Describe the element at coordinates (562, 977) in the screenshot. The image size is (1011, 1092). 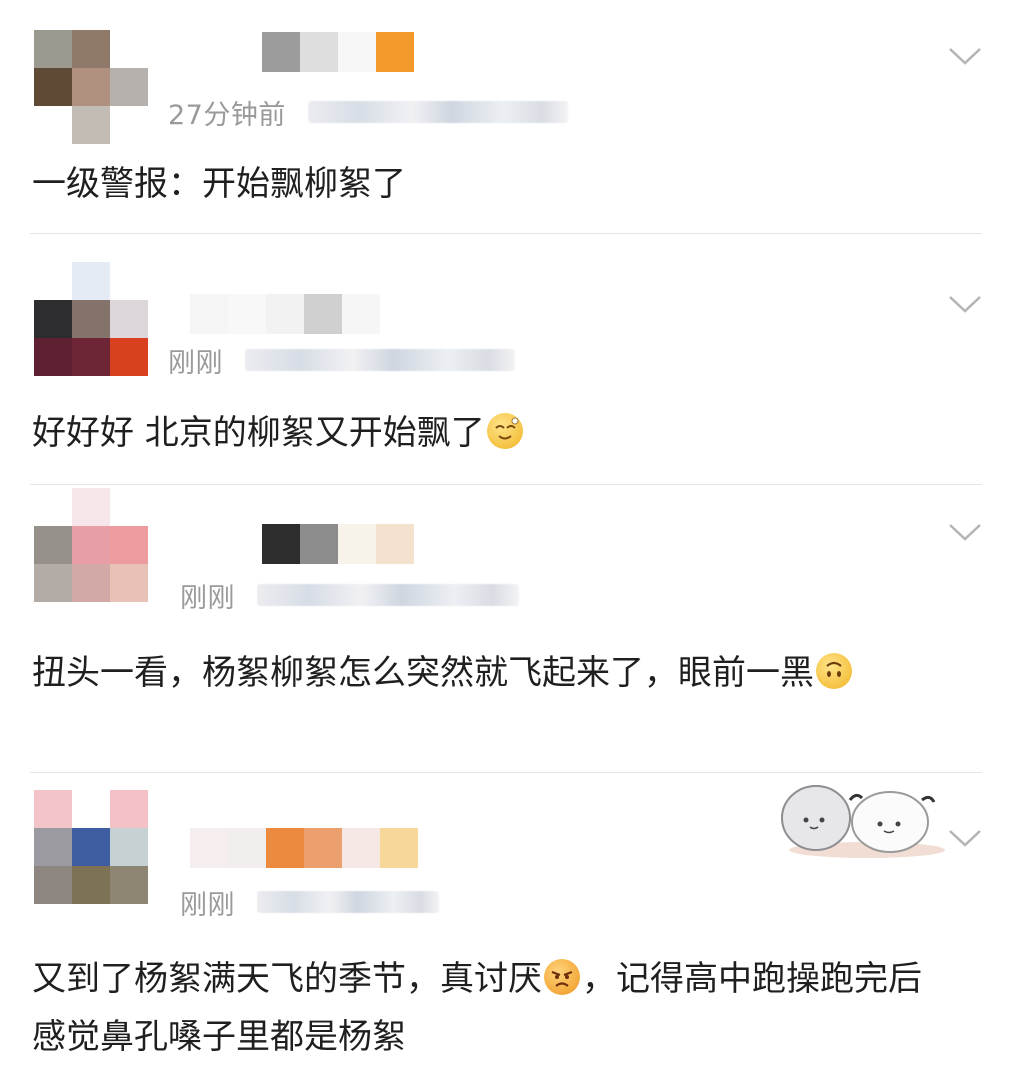
I see `angry-face-emoji` at that location.